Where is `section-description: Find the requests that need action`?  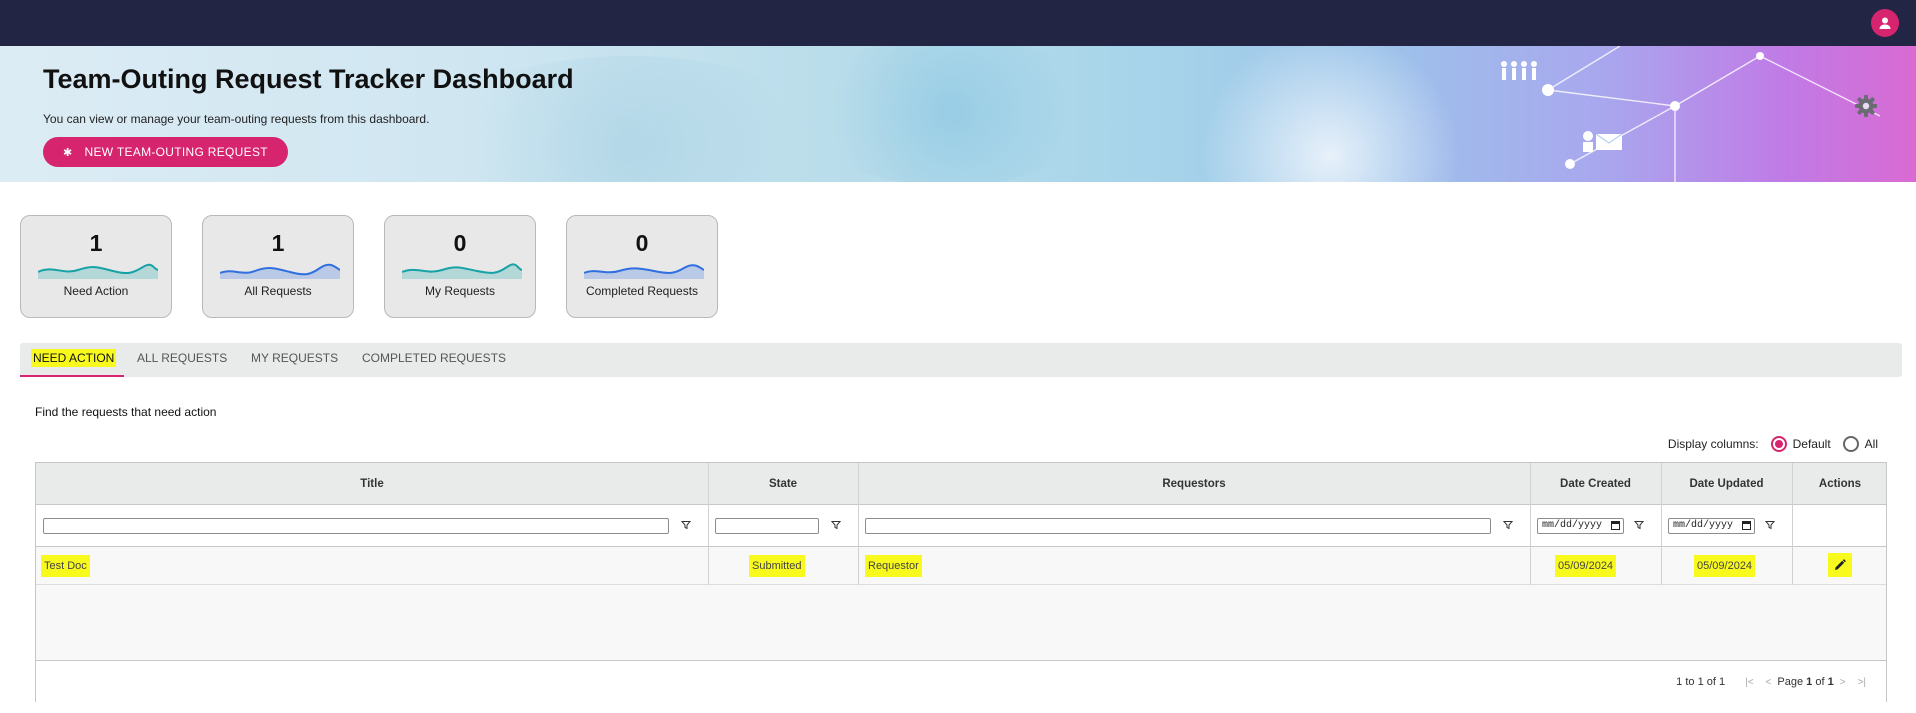
section-description: Find the requests that need action is located at coordinates (126, 412).